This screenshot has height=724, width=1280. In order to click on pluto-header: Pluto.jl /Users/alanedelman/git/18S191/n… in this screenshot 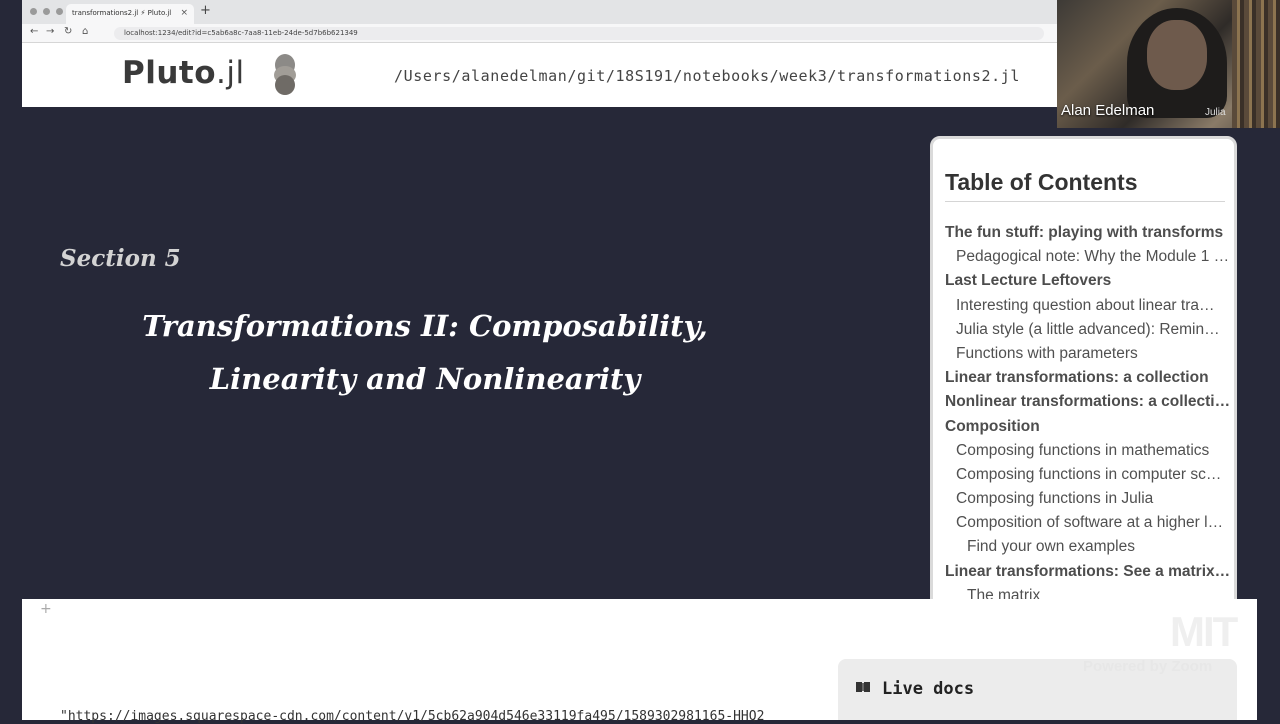, I will do `click(539, 75)`.